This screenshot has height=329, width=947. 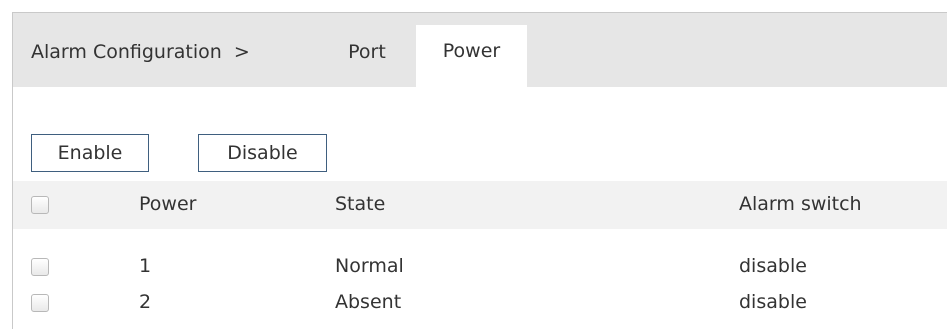 What do you see at coordinates (480, 205) in the screenshot?
I see `table-header: Power State Alarm switch` at bounding box center [480, 205].